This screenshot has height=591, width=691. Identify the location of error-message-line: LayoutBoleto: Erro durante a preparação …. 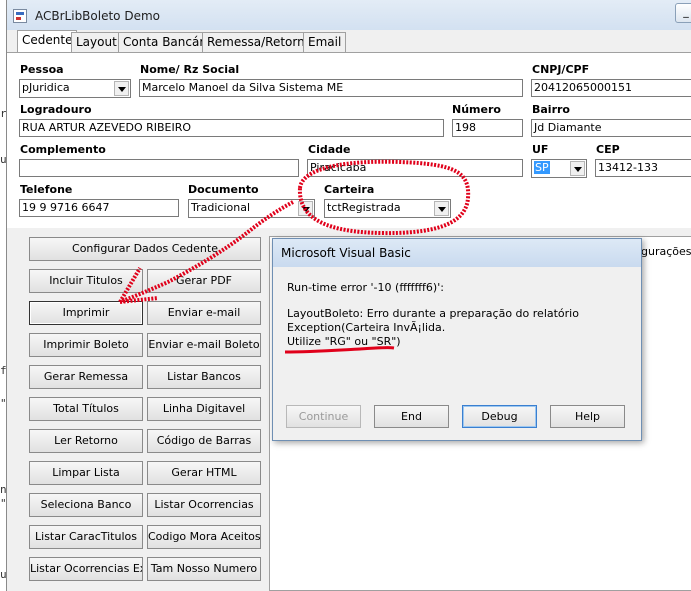
(433, 313).